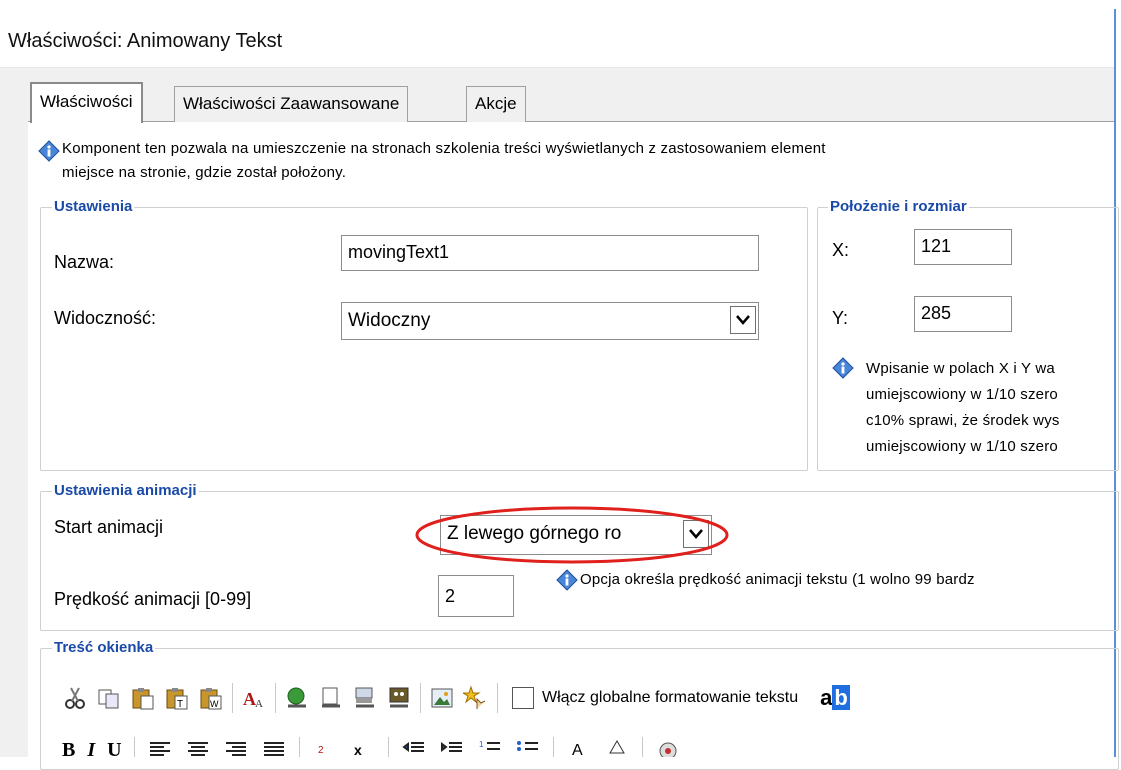 Image resolution: width=1121 pixels, height=770 pixels. I want to click on numbered-list-icon: 1, so click(490, 747).